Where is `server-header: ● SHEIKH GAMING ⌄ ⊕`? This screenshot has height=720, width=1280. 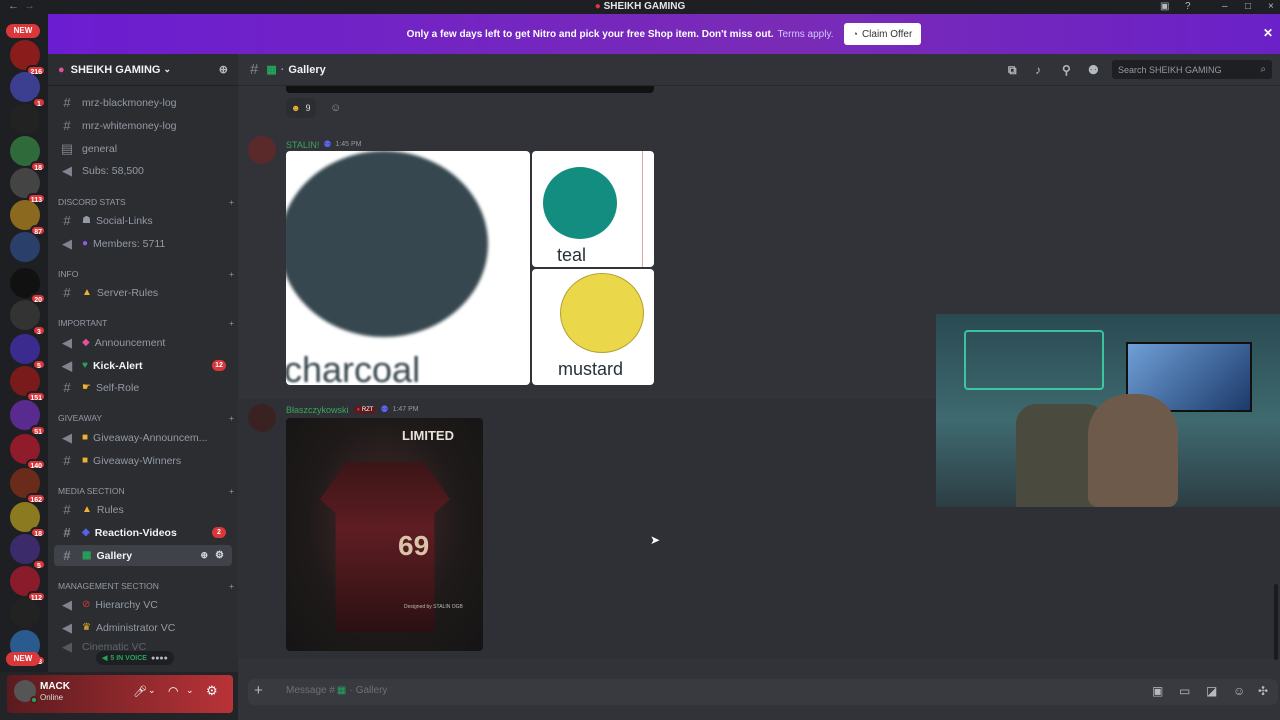 server-header: ● SHEIKH GAMING ⌄ ⊕ is located at coordinates (143, 70).